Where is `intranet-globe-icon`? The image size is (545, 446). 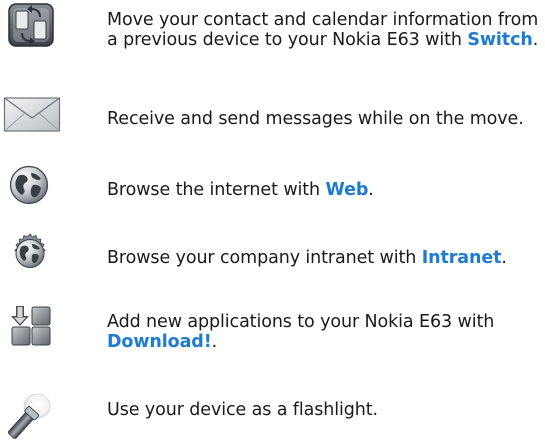
intranet-globe-icon is located at coordinates (30, 253).